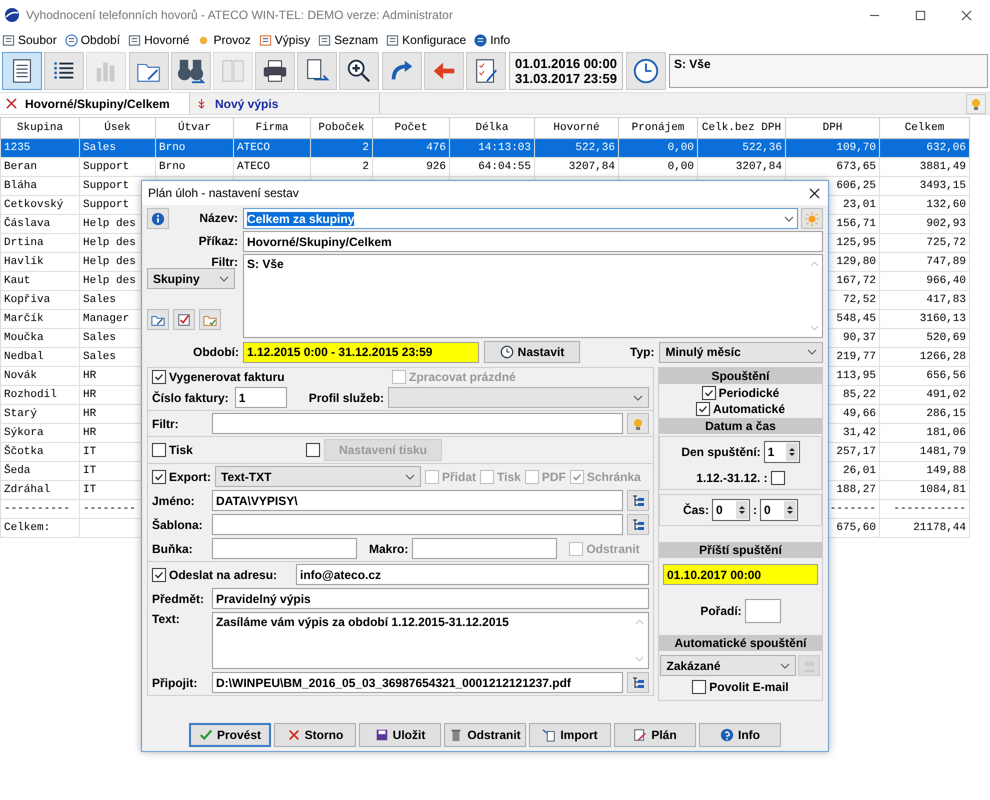  Describe the element at coordinates (576, 128) in the screenshot. I see `column-header: Hovorné` at that location.